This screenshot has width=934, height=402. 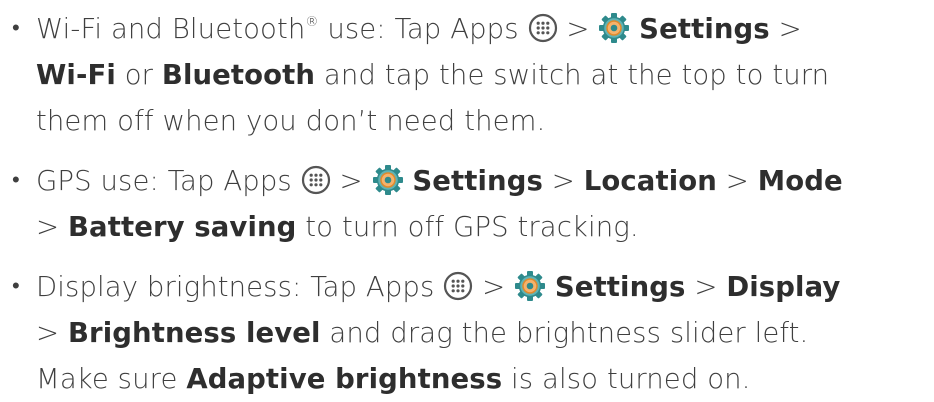 I want to click on instruction-text: Make sure, so click(x=111, y=379).